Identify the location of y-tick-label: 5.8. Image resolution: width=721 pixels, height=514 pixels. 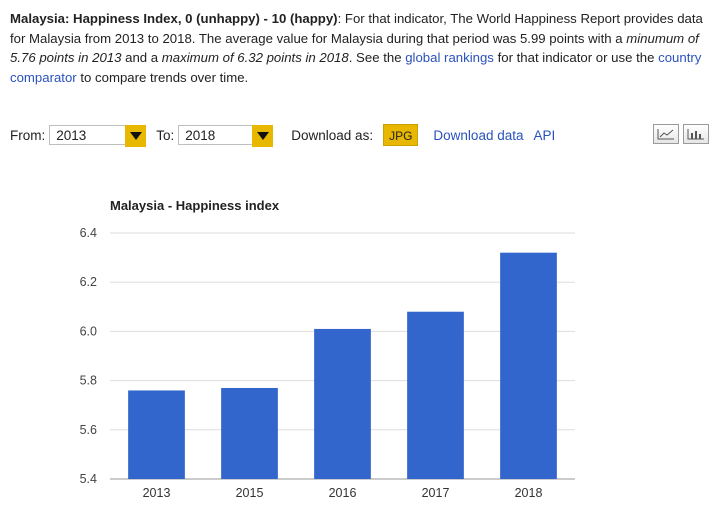
(88, 381).